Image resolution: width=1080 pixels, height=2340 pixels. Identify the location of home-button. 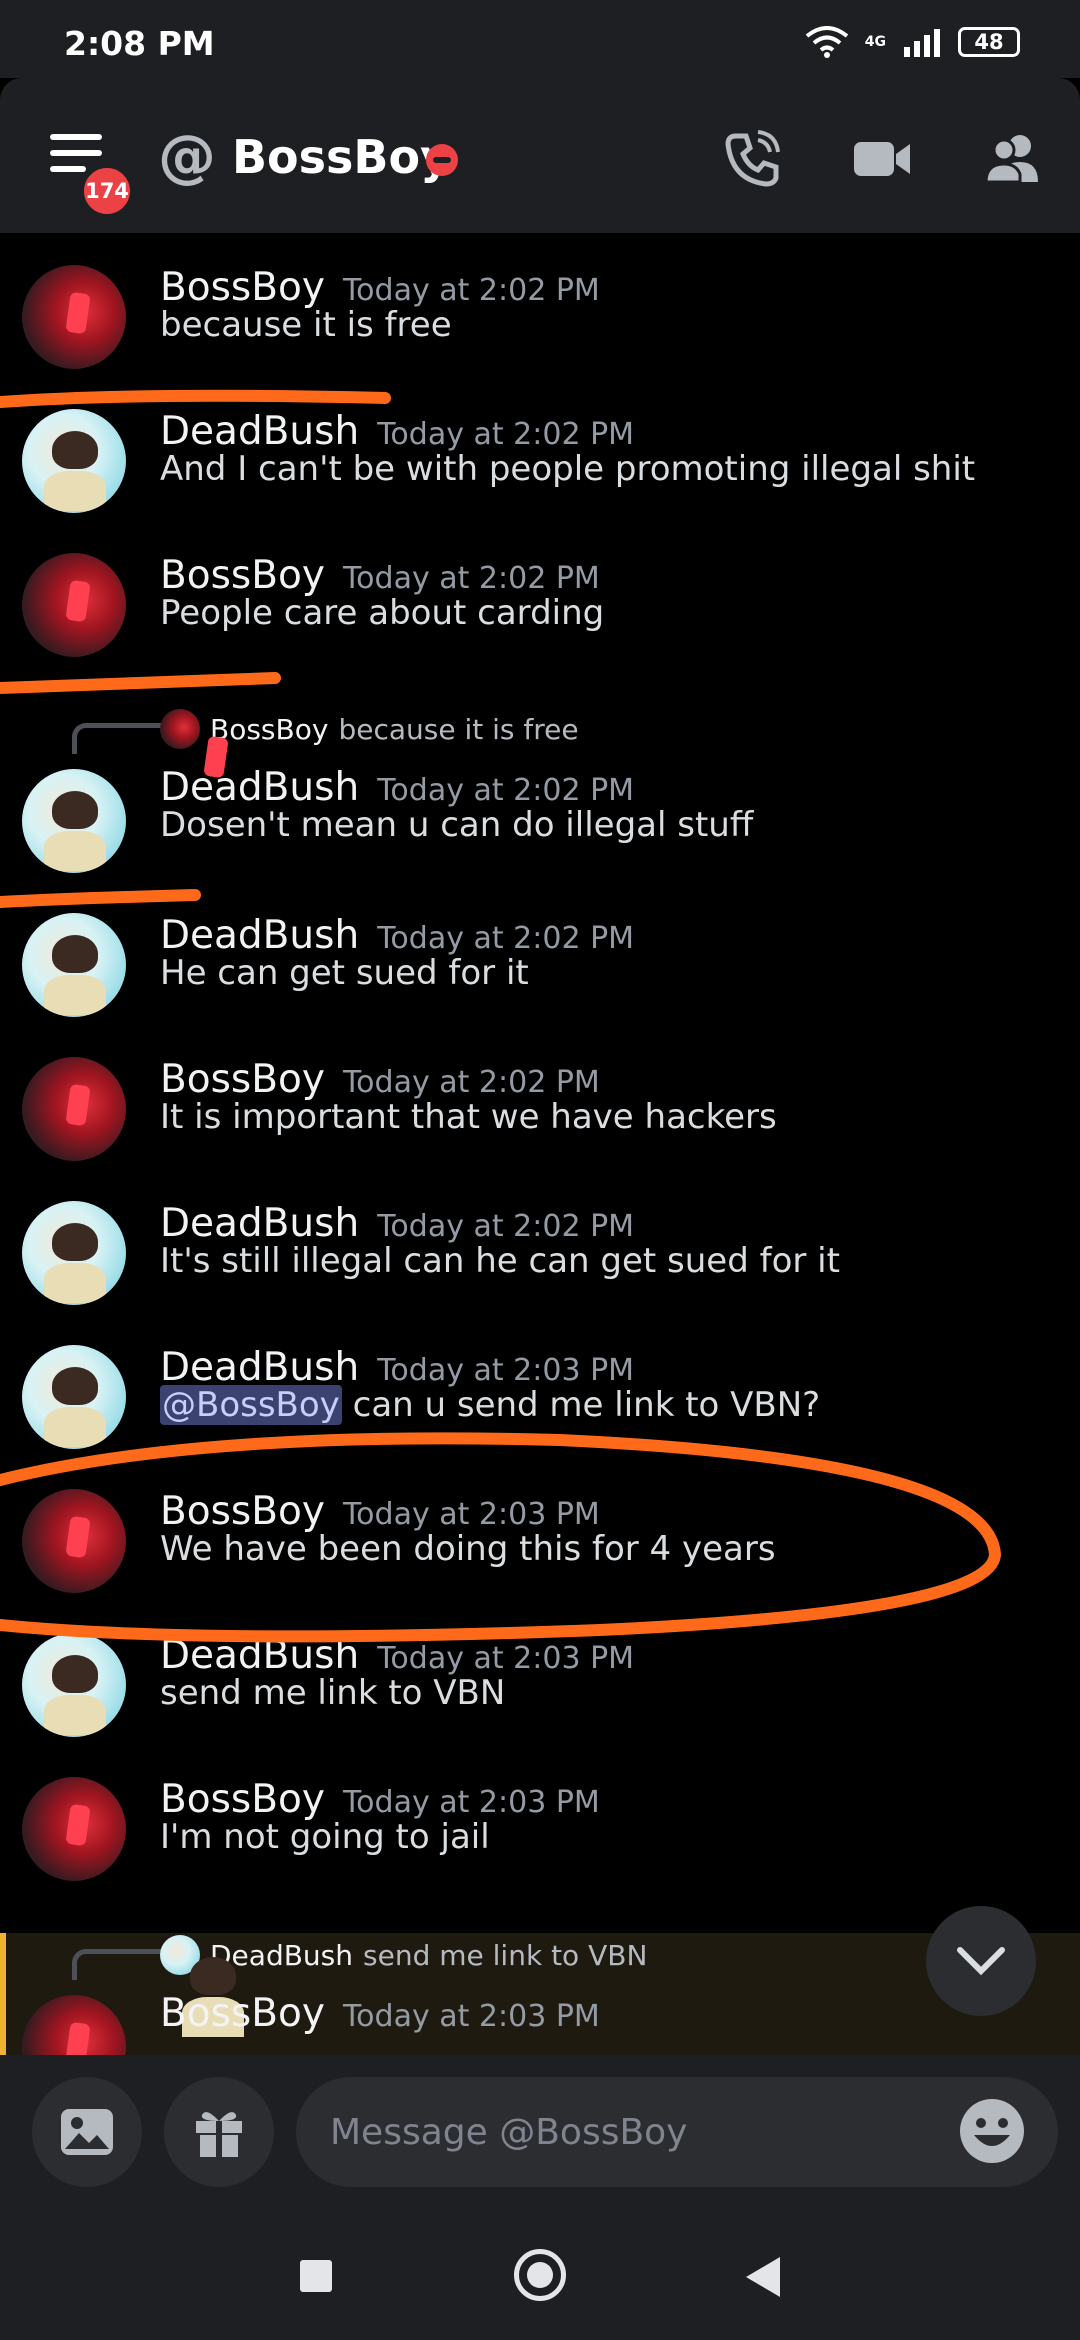
(540, 2275).